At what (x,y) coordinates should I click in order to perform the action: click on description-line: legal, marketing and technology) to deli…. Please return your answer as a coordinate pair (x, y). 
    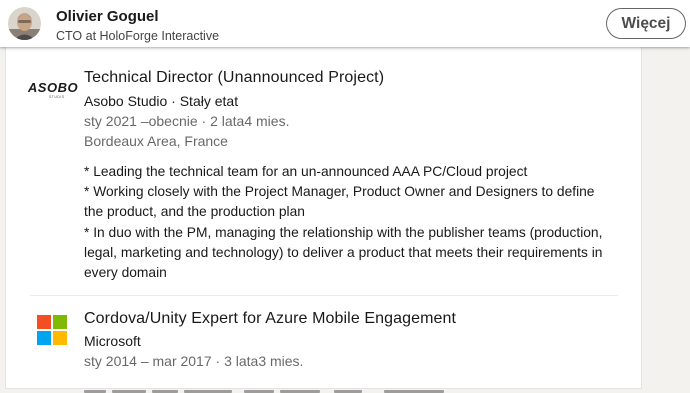
    Looking at the image, I should click on (343, 252).